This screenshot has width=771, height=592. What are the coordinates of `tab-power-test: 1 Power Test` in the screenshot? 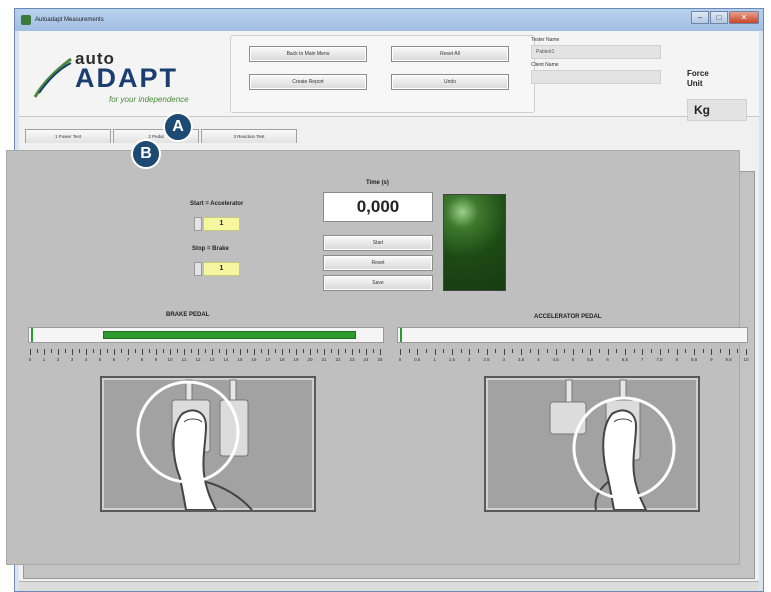 It's located at (68, 136).